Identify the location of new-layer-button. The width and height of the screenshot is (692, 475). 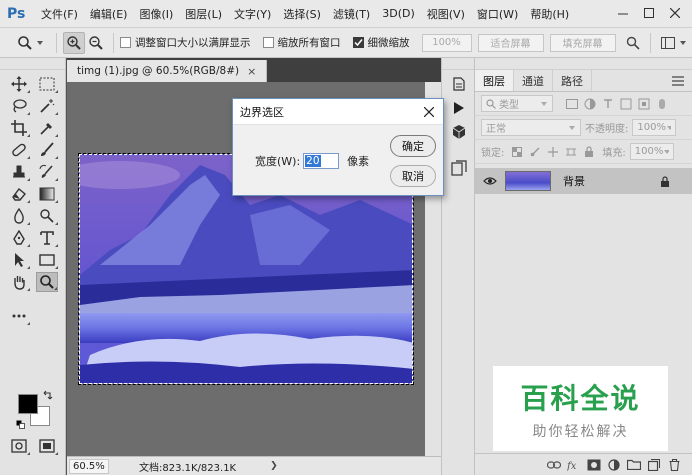
(654, 465).